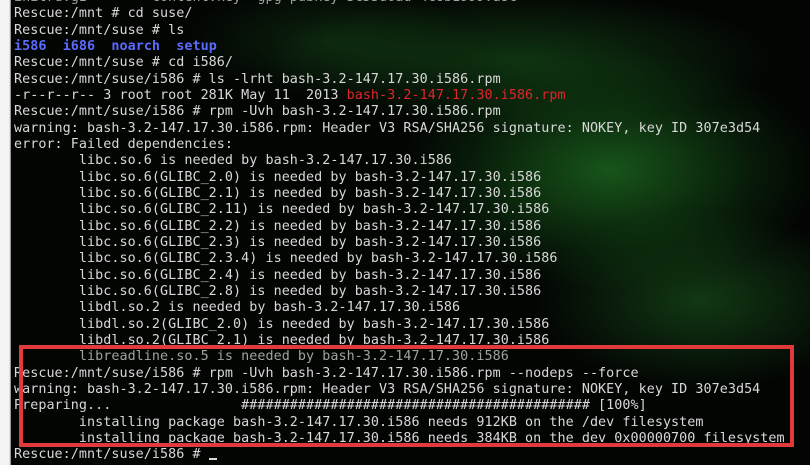  Describe the element at coordinates (399, 63) in the screenshot. I see `terminal-line: Rescue:/mnt/suse # cd i586/` at that location.